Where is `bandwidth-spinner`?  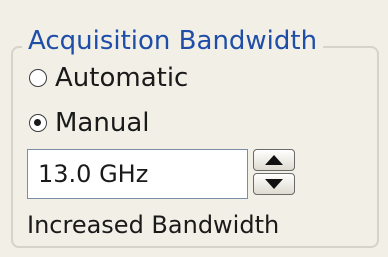 bandwidth-spinner is located at coordinates (274, 172).